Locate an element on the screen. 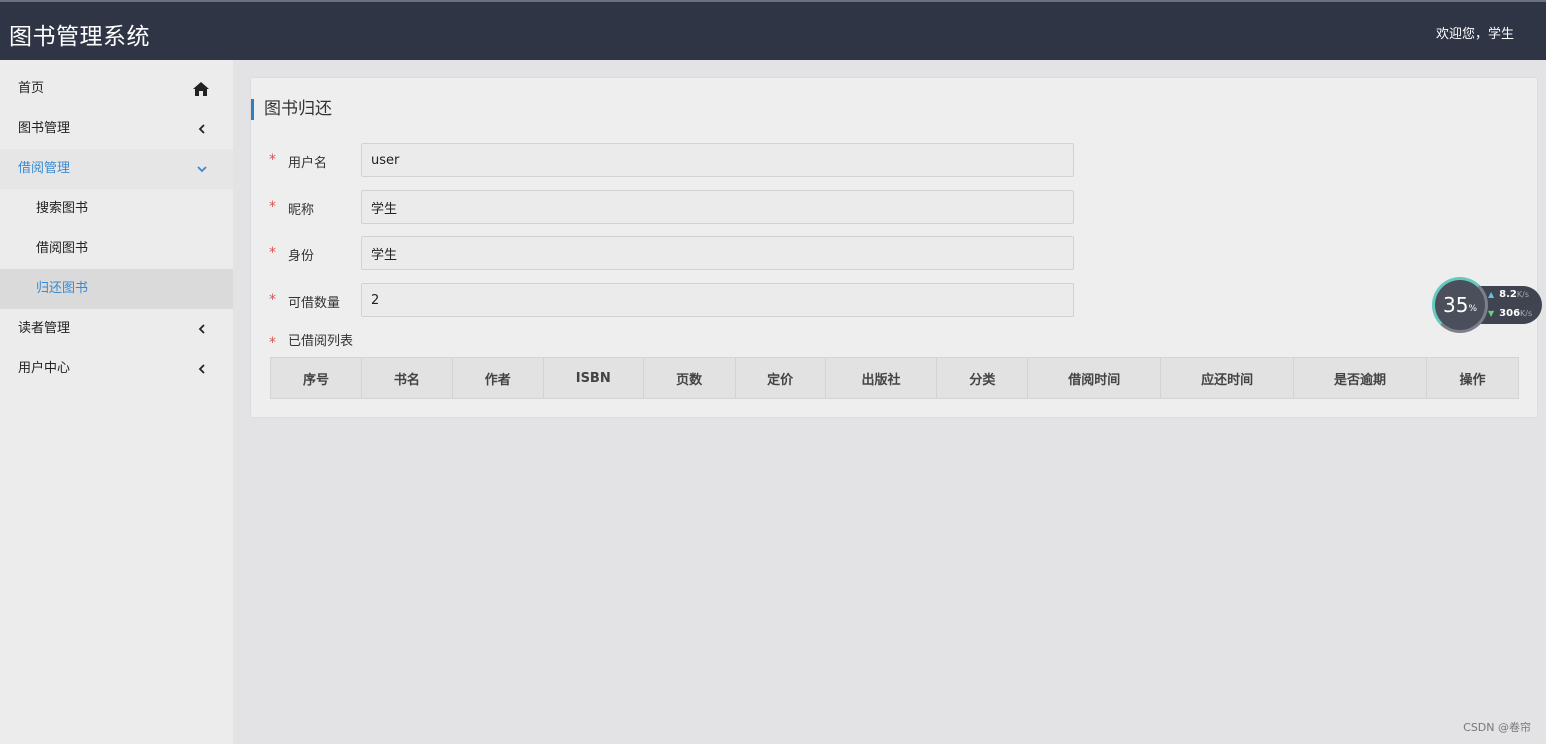 The width and height of the screenshot is (1546, 744). sidebar-item-borrow-management: 借阅管理 is located at coordinates (116, 169).